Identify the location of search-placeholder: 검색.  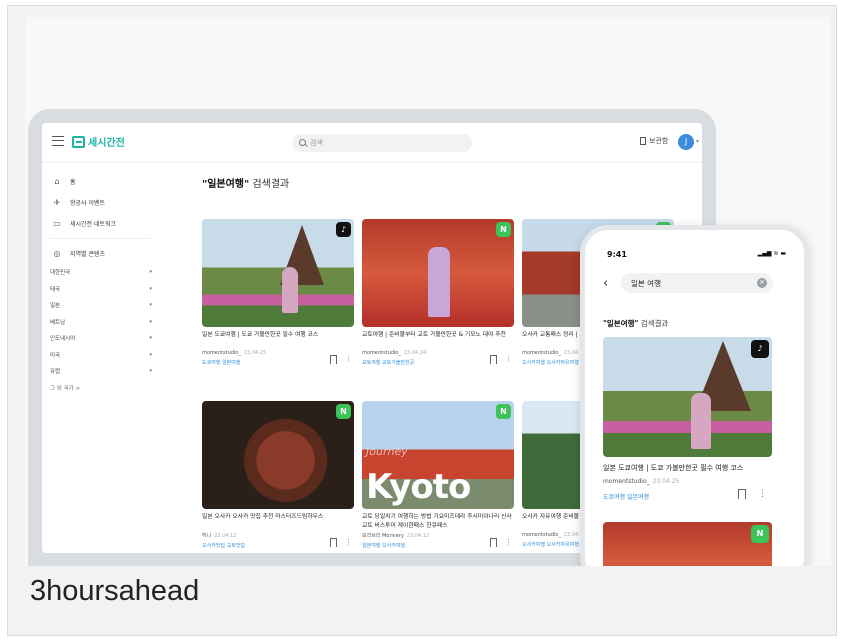
(316, 143).